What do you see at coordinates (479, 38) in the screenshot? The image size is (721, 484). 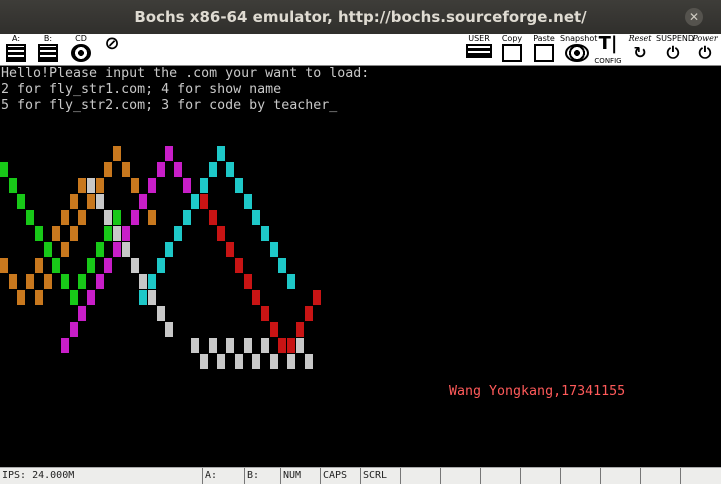 I see `user-label: USER` at bounding box center [479, 38].